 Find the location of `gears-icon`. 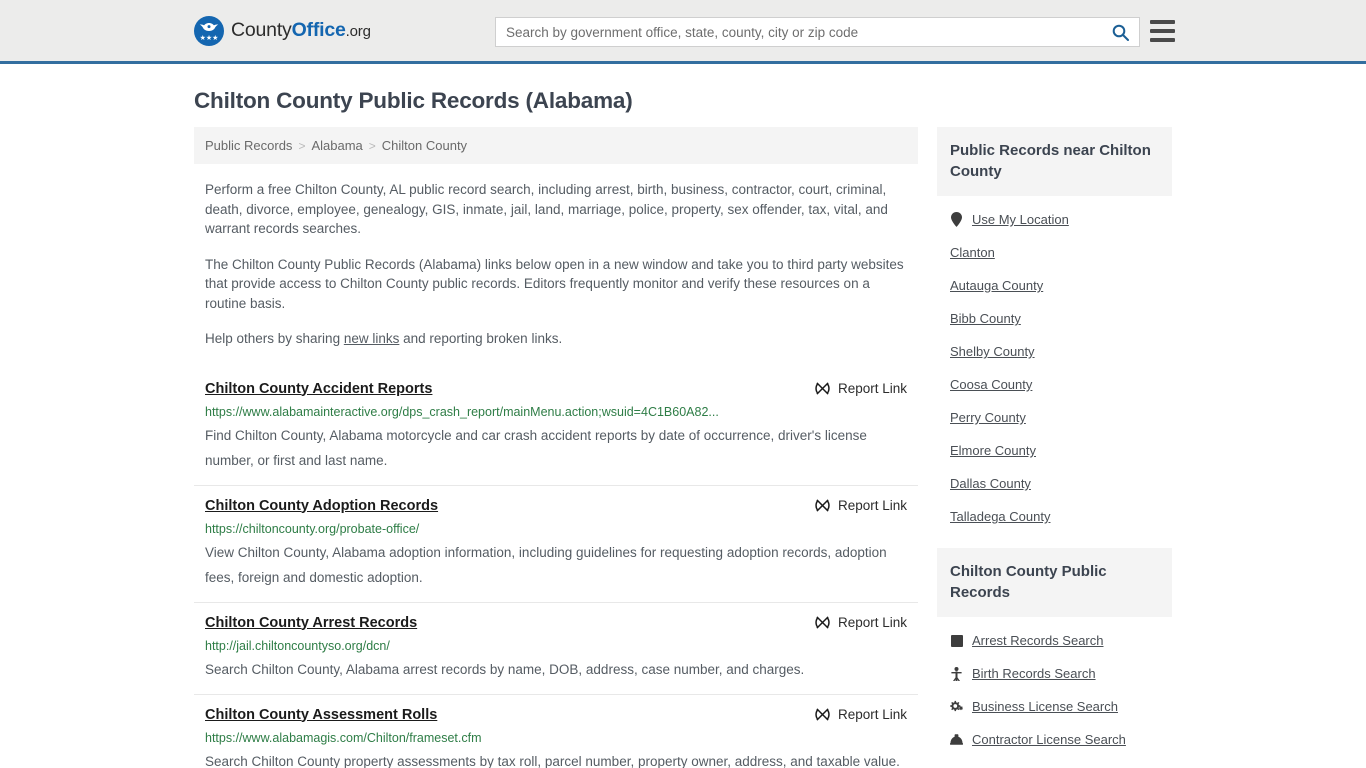

gears-icon is located at coordinates (956, 706).